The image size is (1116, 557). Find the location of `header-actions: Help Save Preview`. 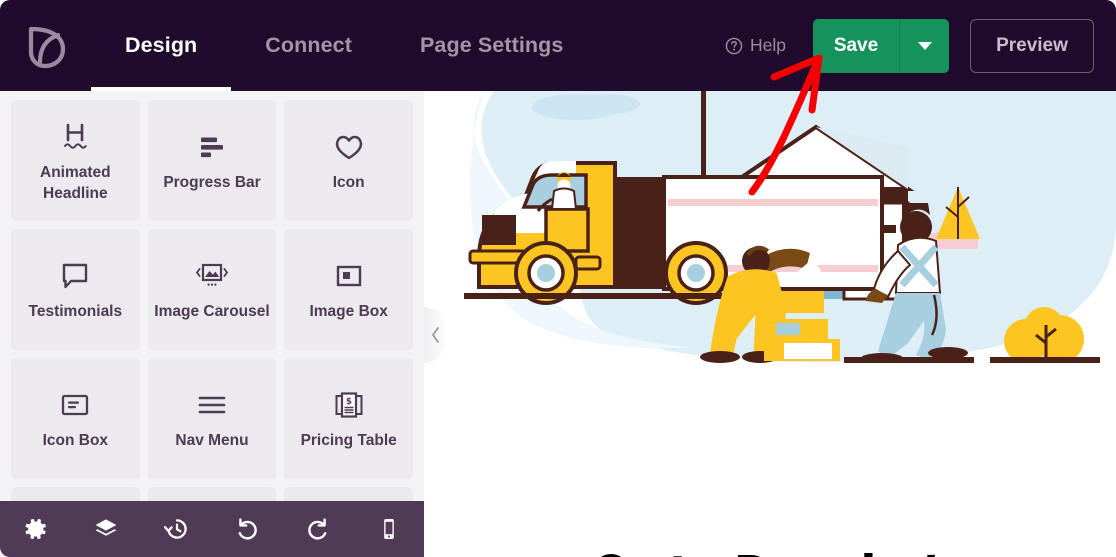

header-actions: Help Save Preview is located at coordinates (920, 45).